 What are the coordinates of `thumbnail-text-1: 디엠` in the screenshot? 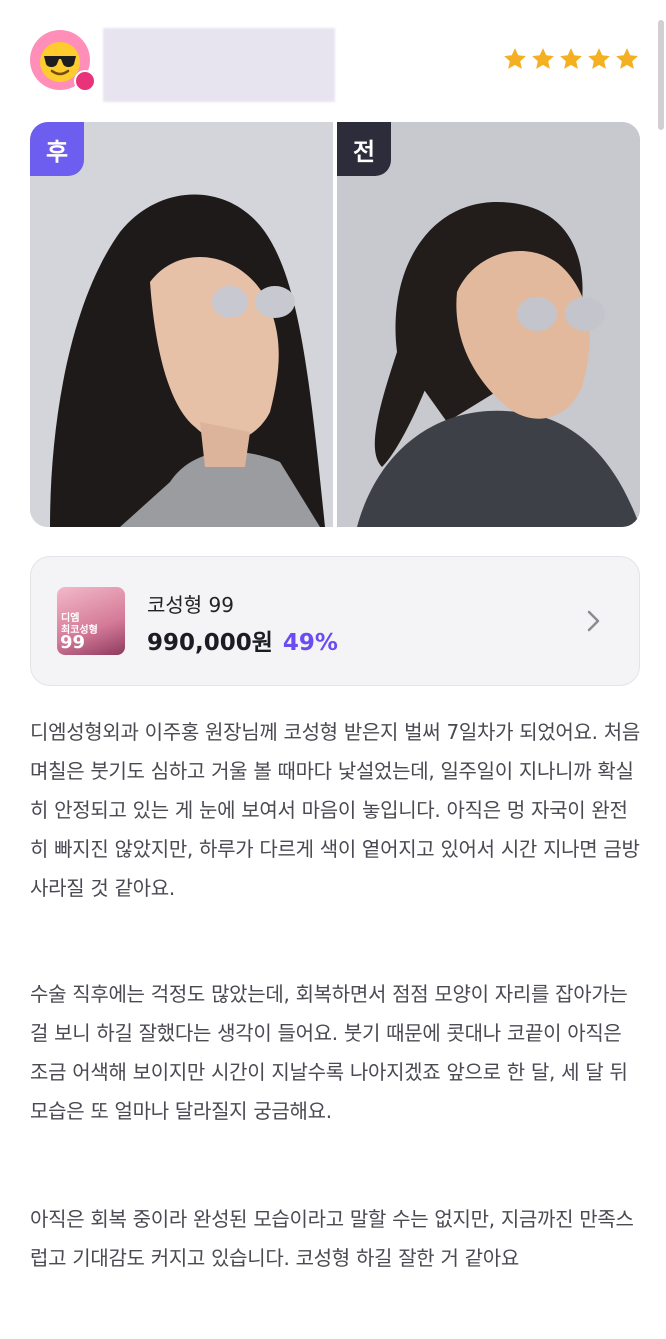 It's located at (70, 618).